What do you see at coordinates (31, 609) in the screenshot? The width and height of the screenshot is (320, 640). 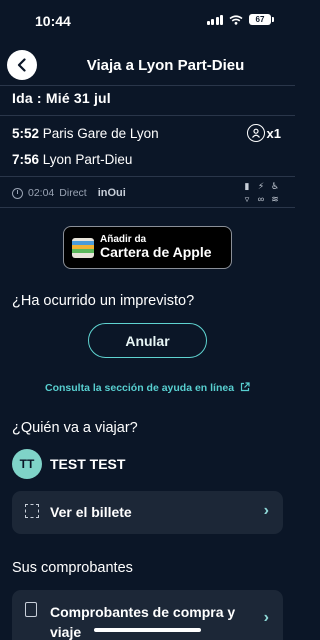 I see `document-icon` at bounding box center [31, 609].